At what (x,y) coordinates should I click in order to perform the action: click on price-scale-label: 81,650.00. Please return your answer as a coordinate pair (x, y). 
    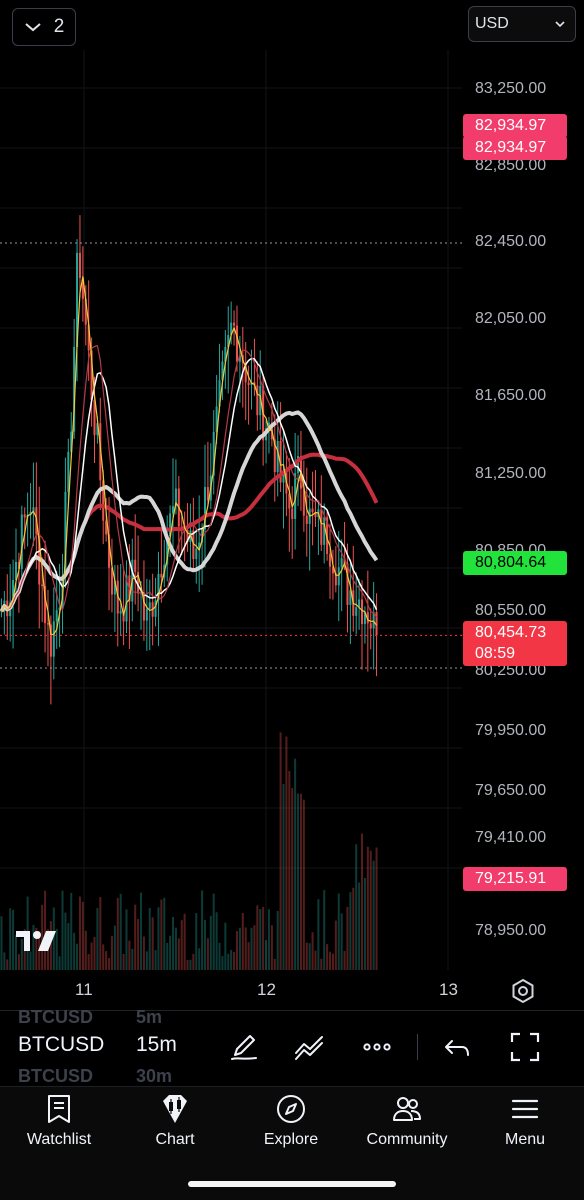
    Looking at the image, I should click on (511, 395).